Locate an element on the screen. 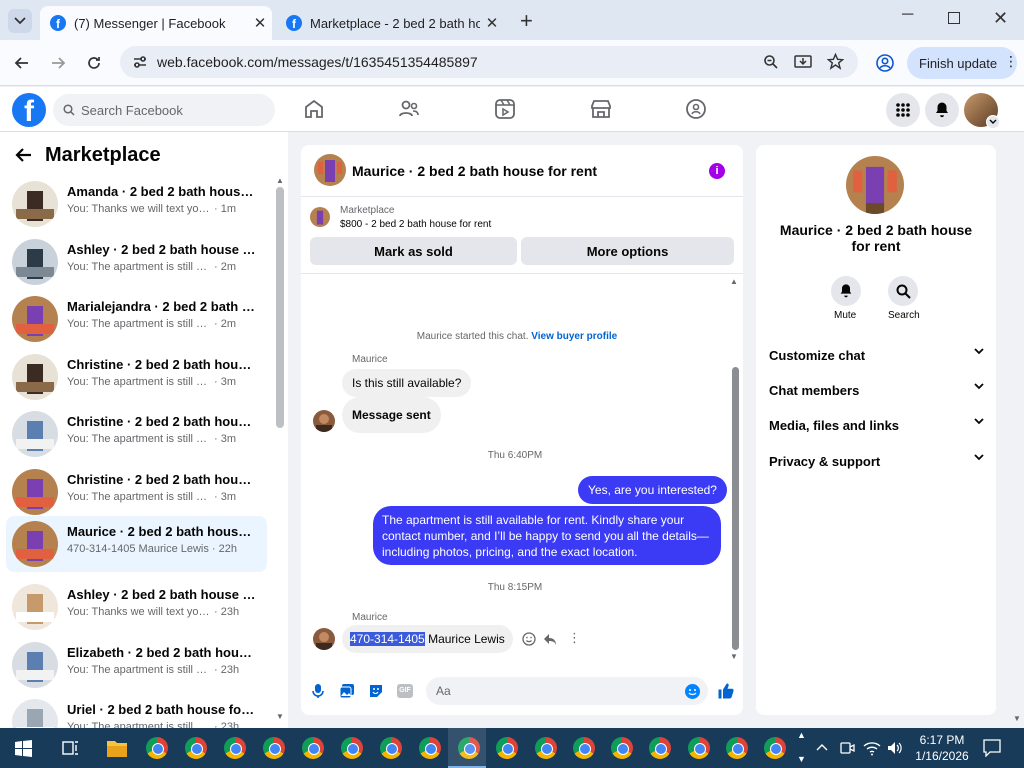 The image size is (1024, 768). account-avatar is located at coordinates (982, 111).